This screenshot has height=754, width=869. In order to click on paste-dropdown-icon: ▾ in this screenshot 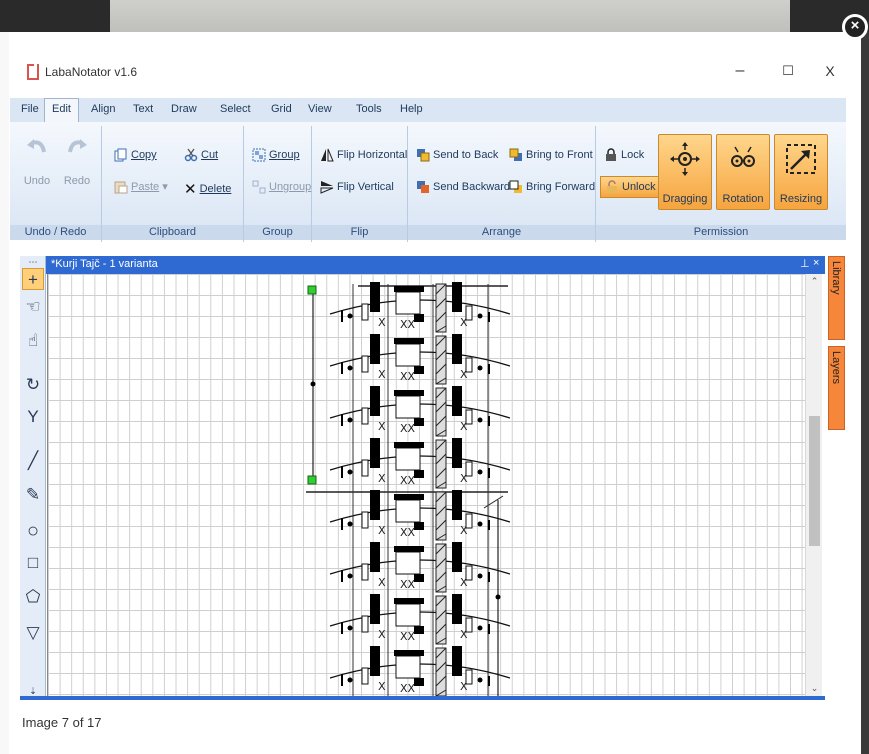, I will do `click(165, 187)`.